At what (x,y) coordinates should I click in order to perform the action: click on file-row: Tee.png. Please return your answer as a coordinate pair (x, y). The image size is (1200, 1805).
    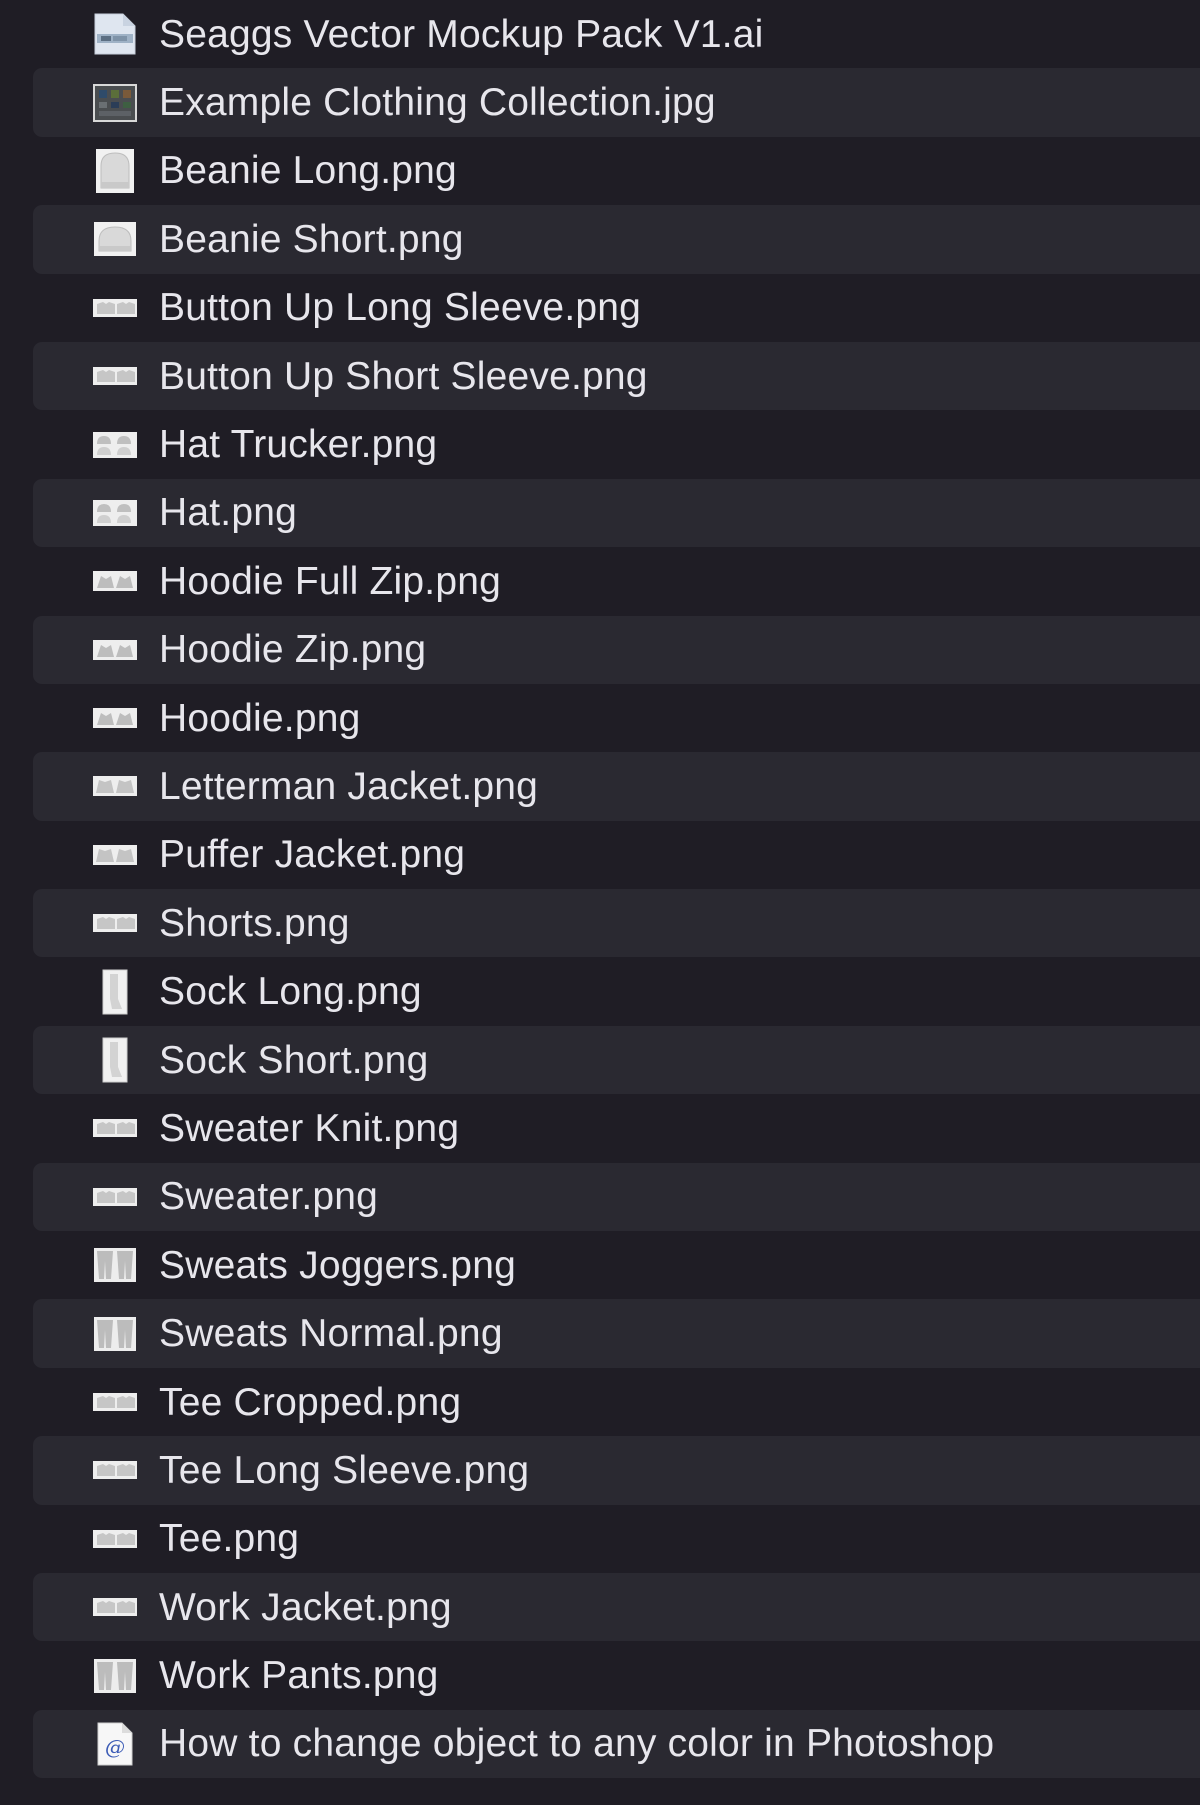
    Looking at the image, I should click on (616, 1539).